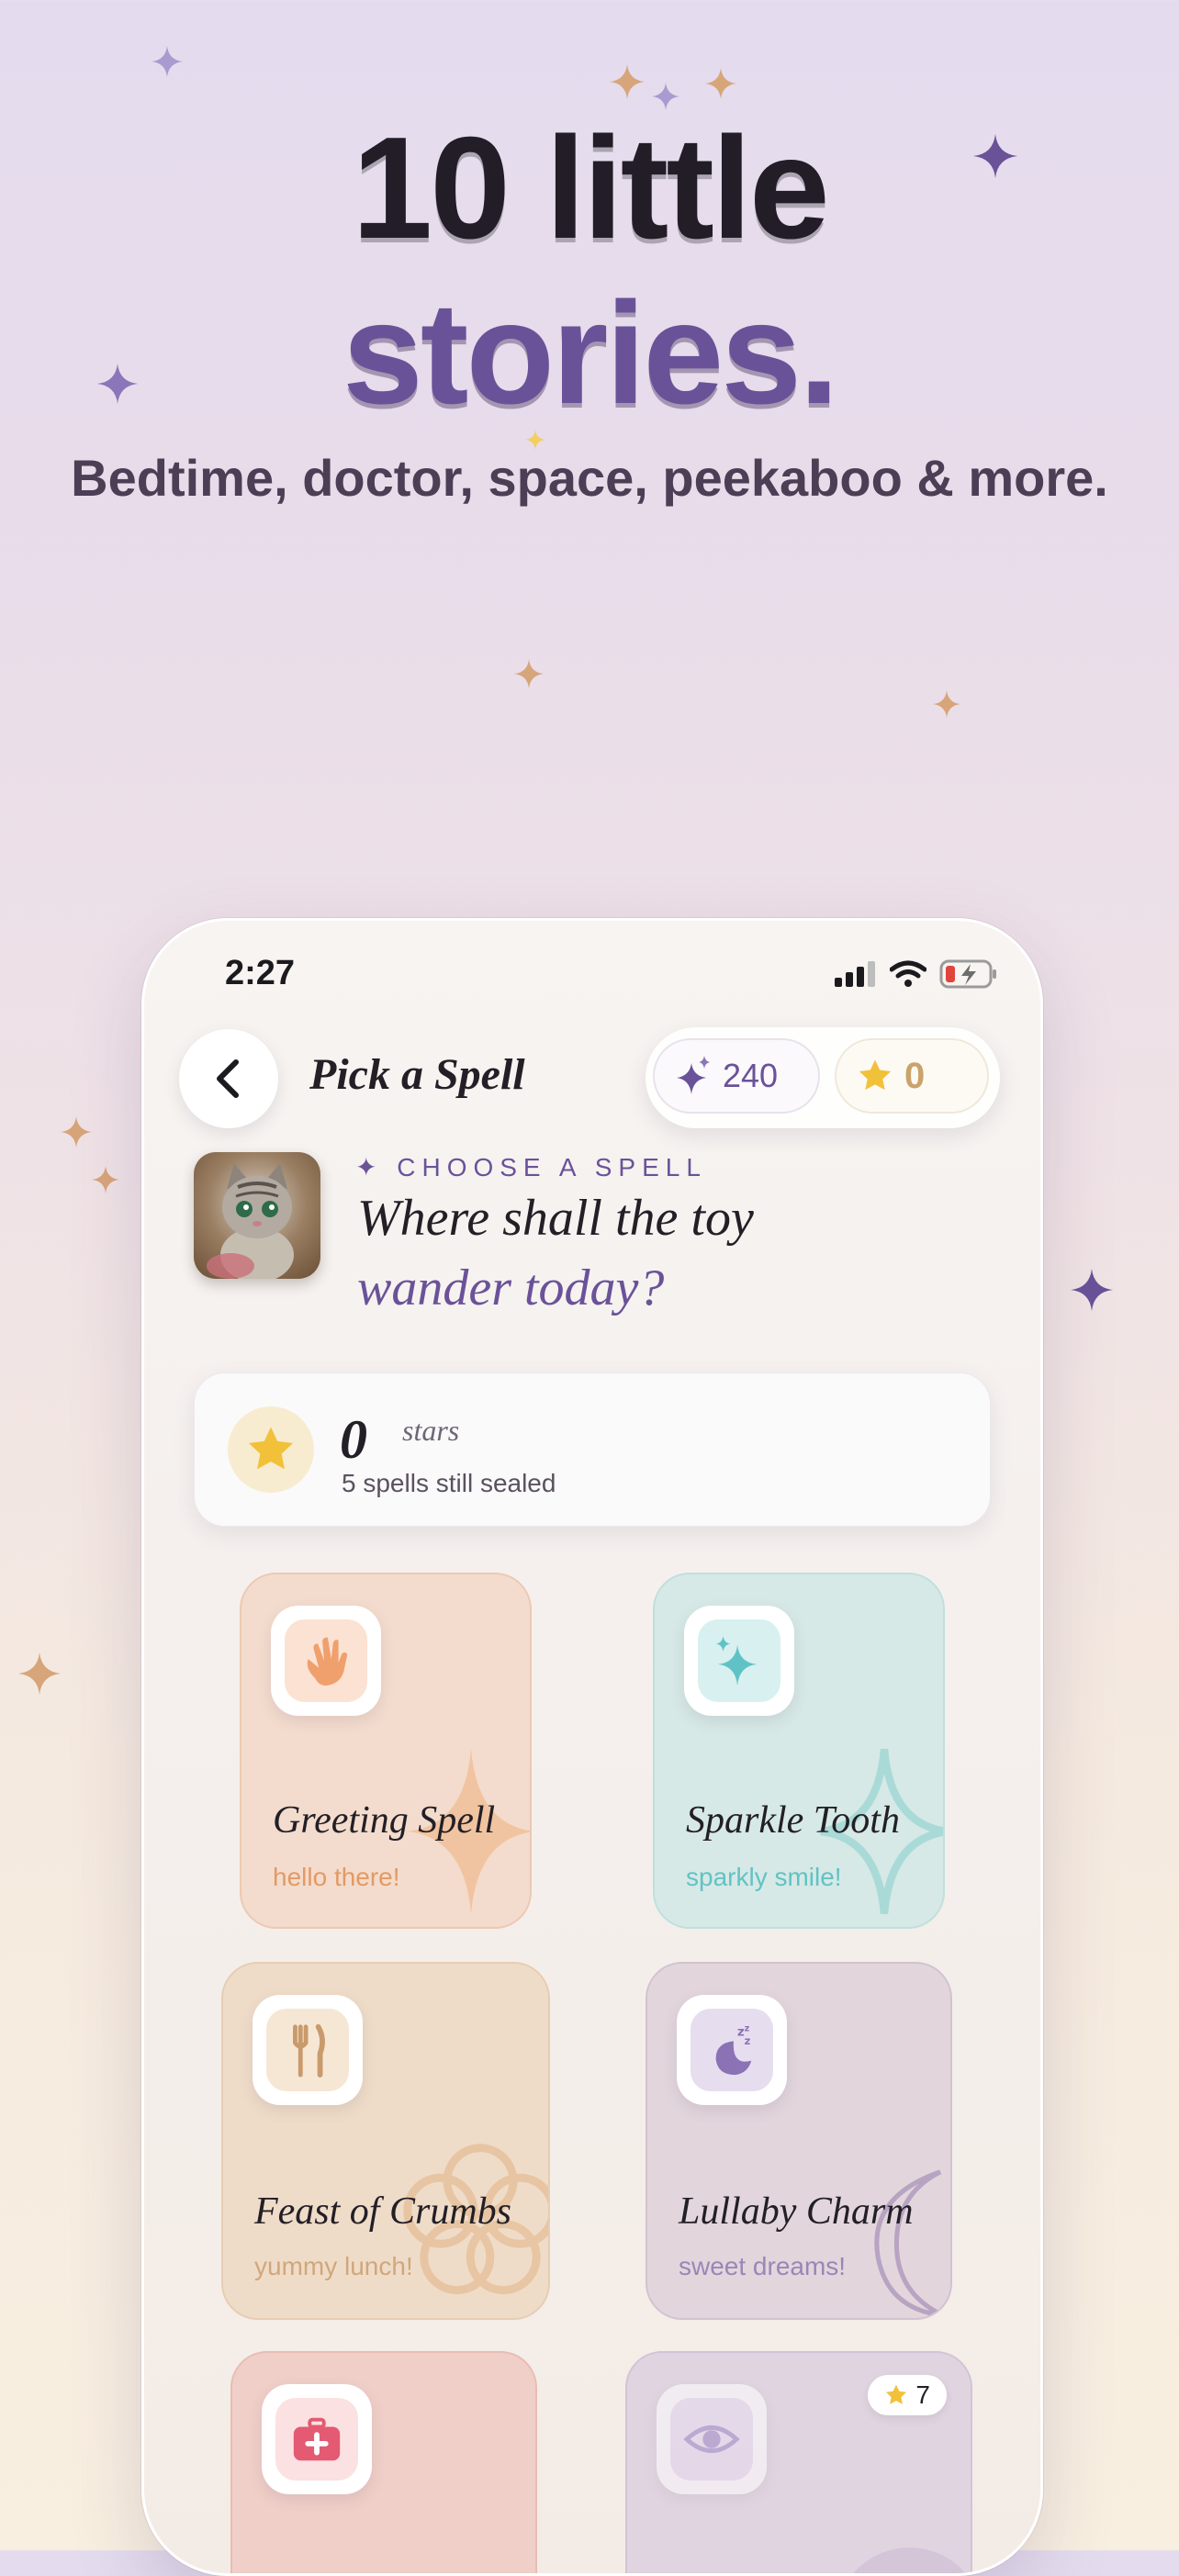  I want to click on moon-zzz-icon: z z z, so click(733, 2050).